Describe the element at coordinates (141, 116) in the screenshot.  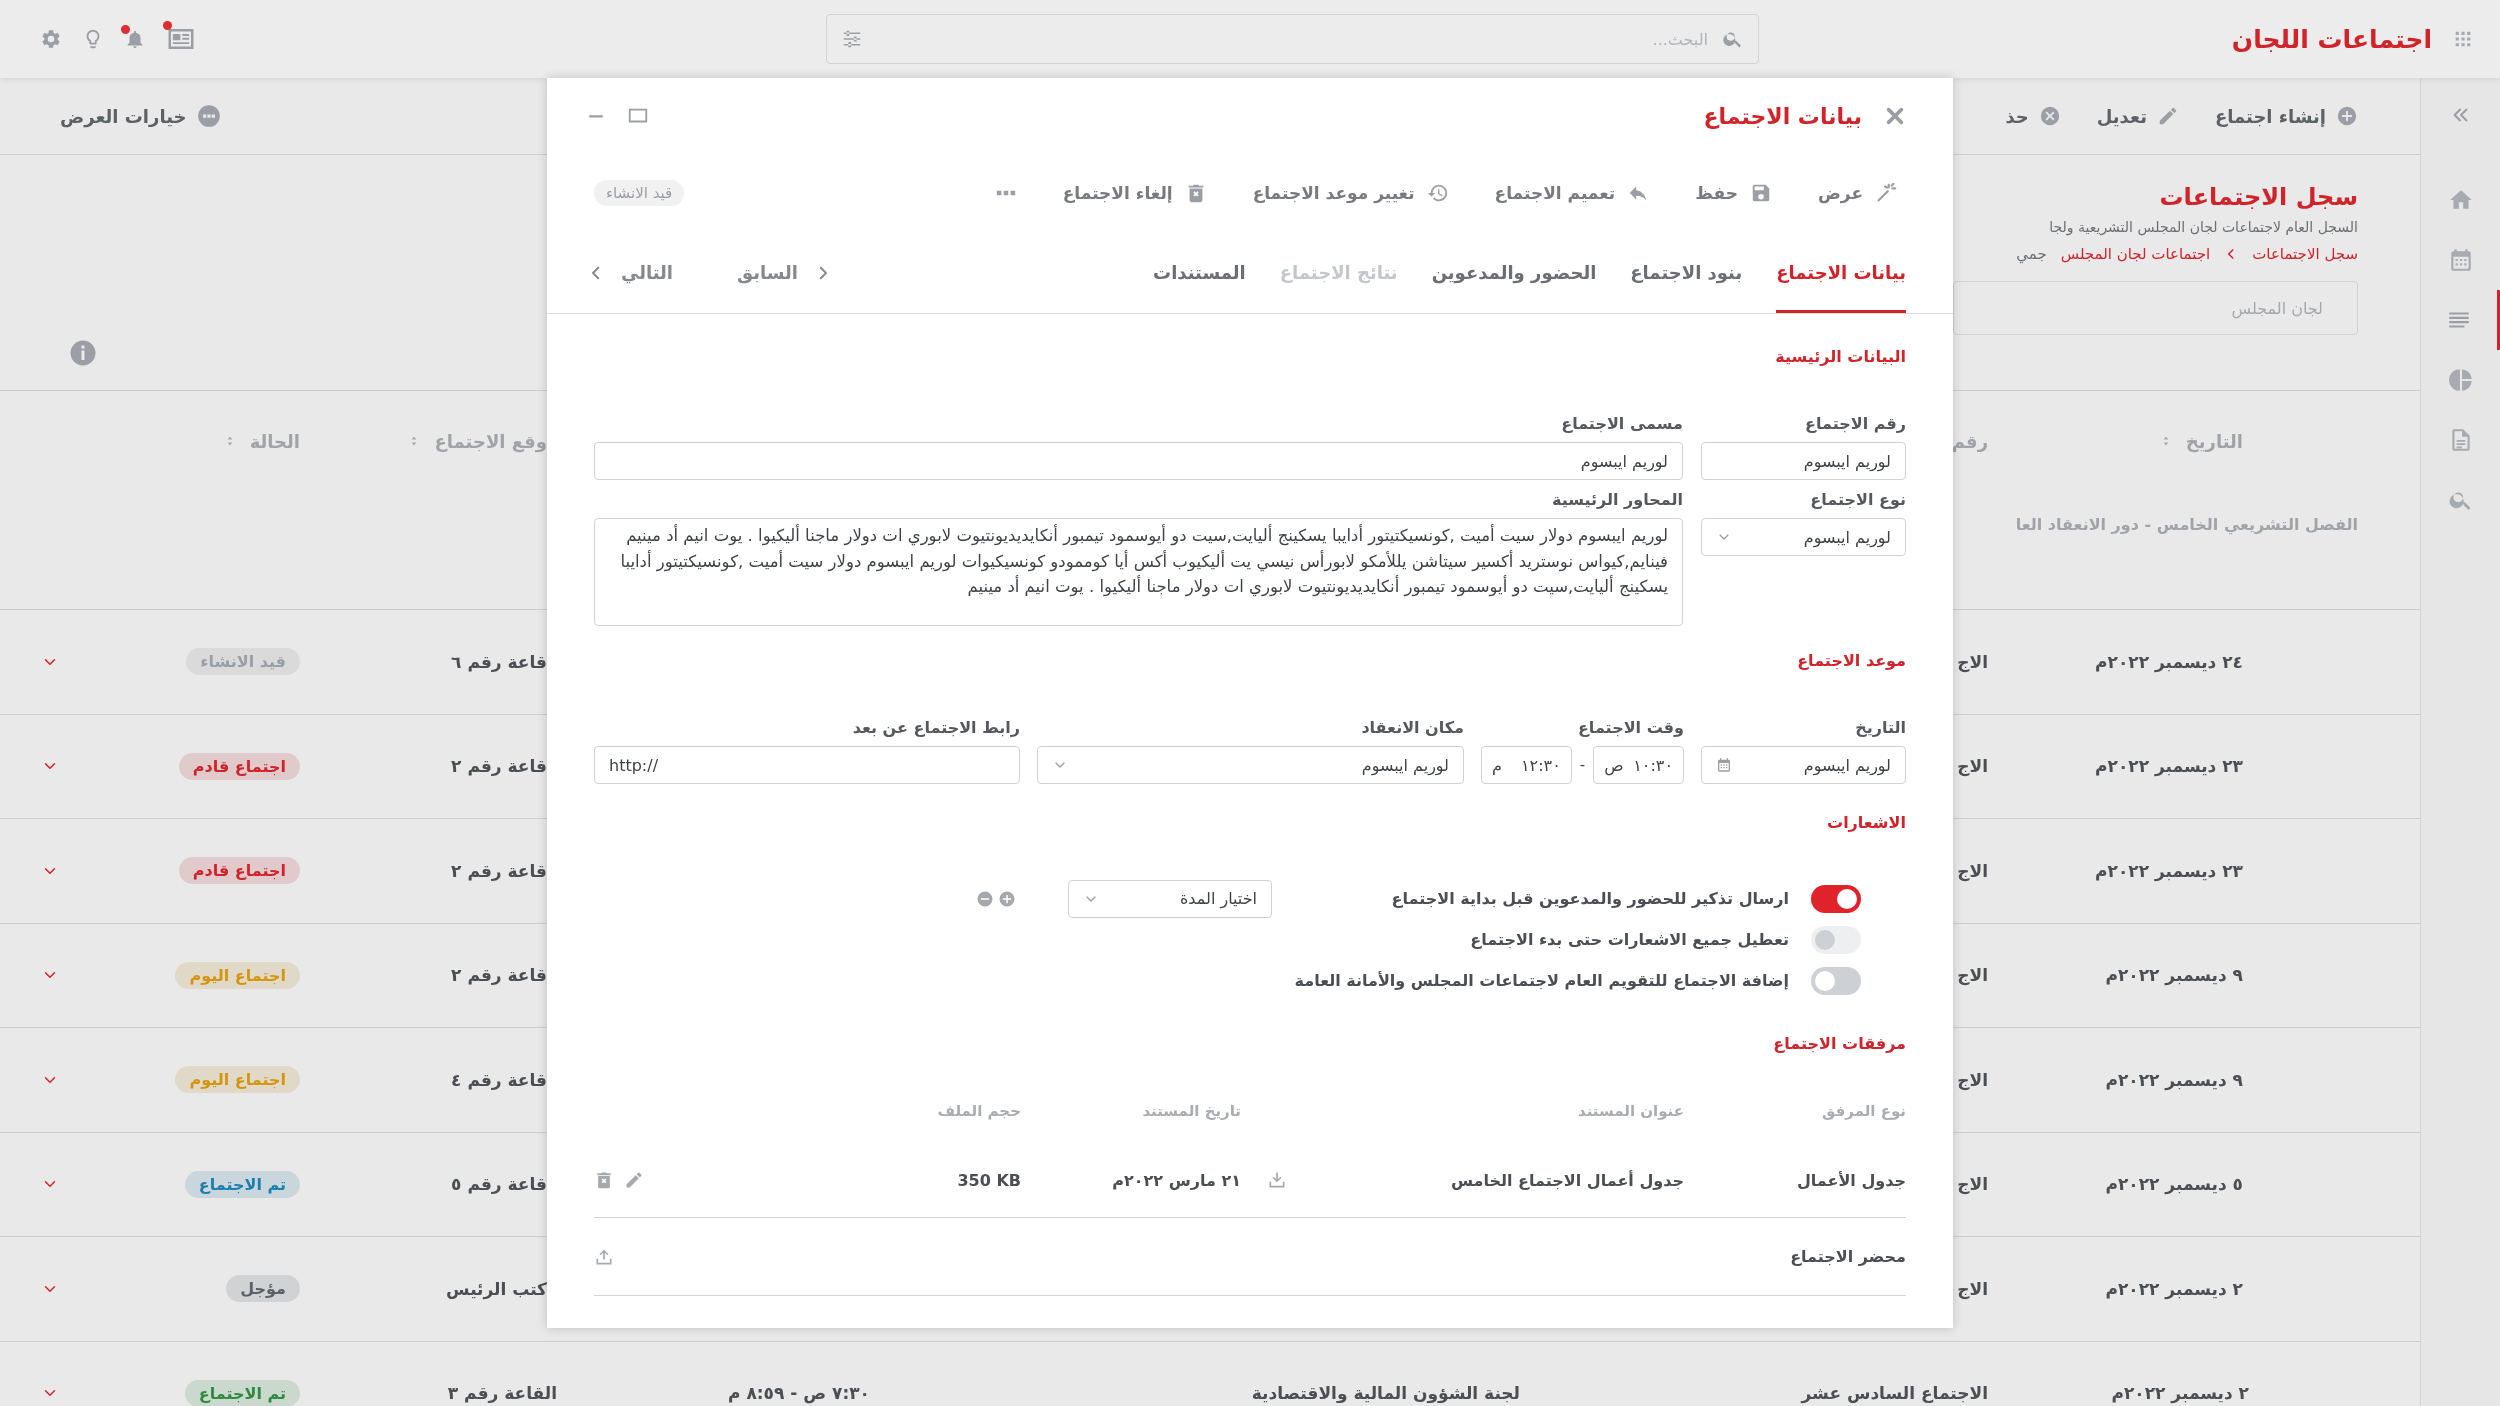
I see `view-options-button: خيارات العرض` at that location.